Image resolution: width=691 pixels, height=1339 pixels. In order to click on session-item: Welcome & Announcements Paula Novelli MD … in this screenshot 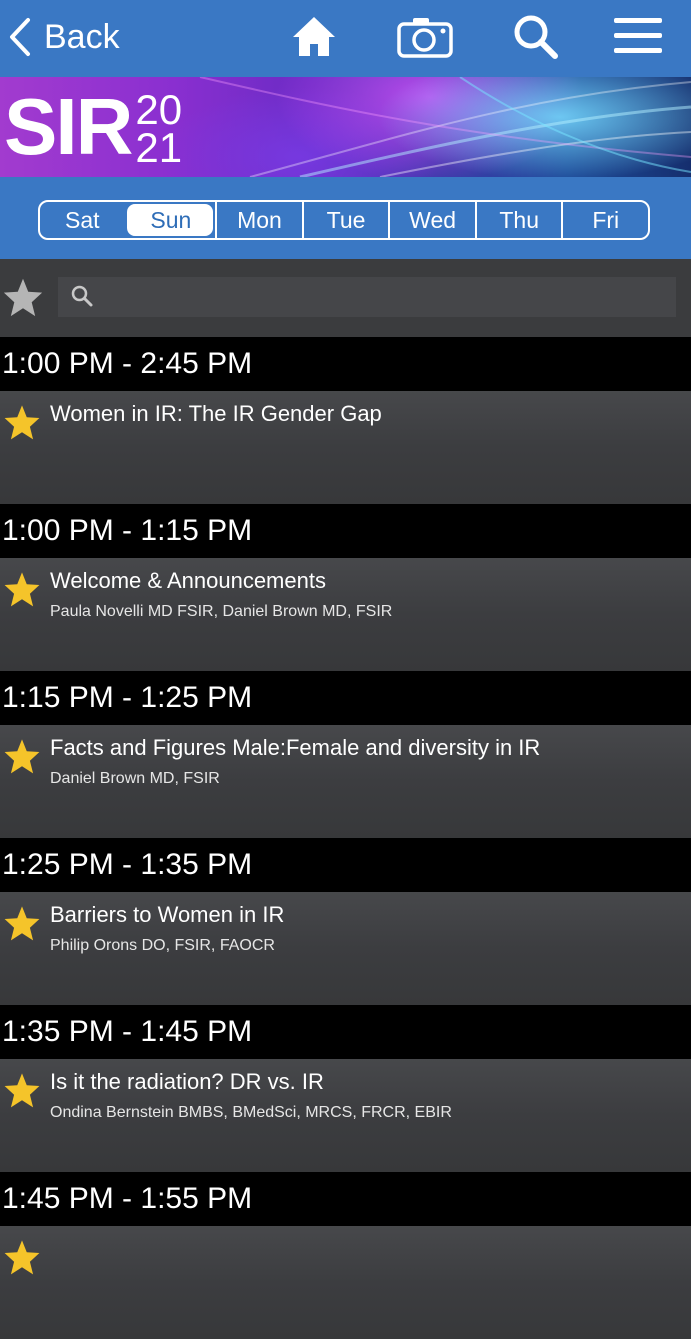, I will do `click(345, 614)`.